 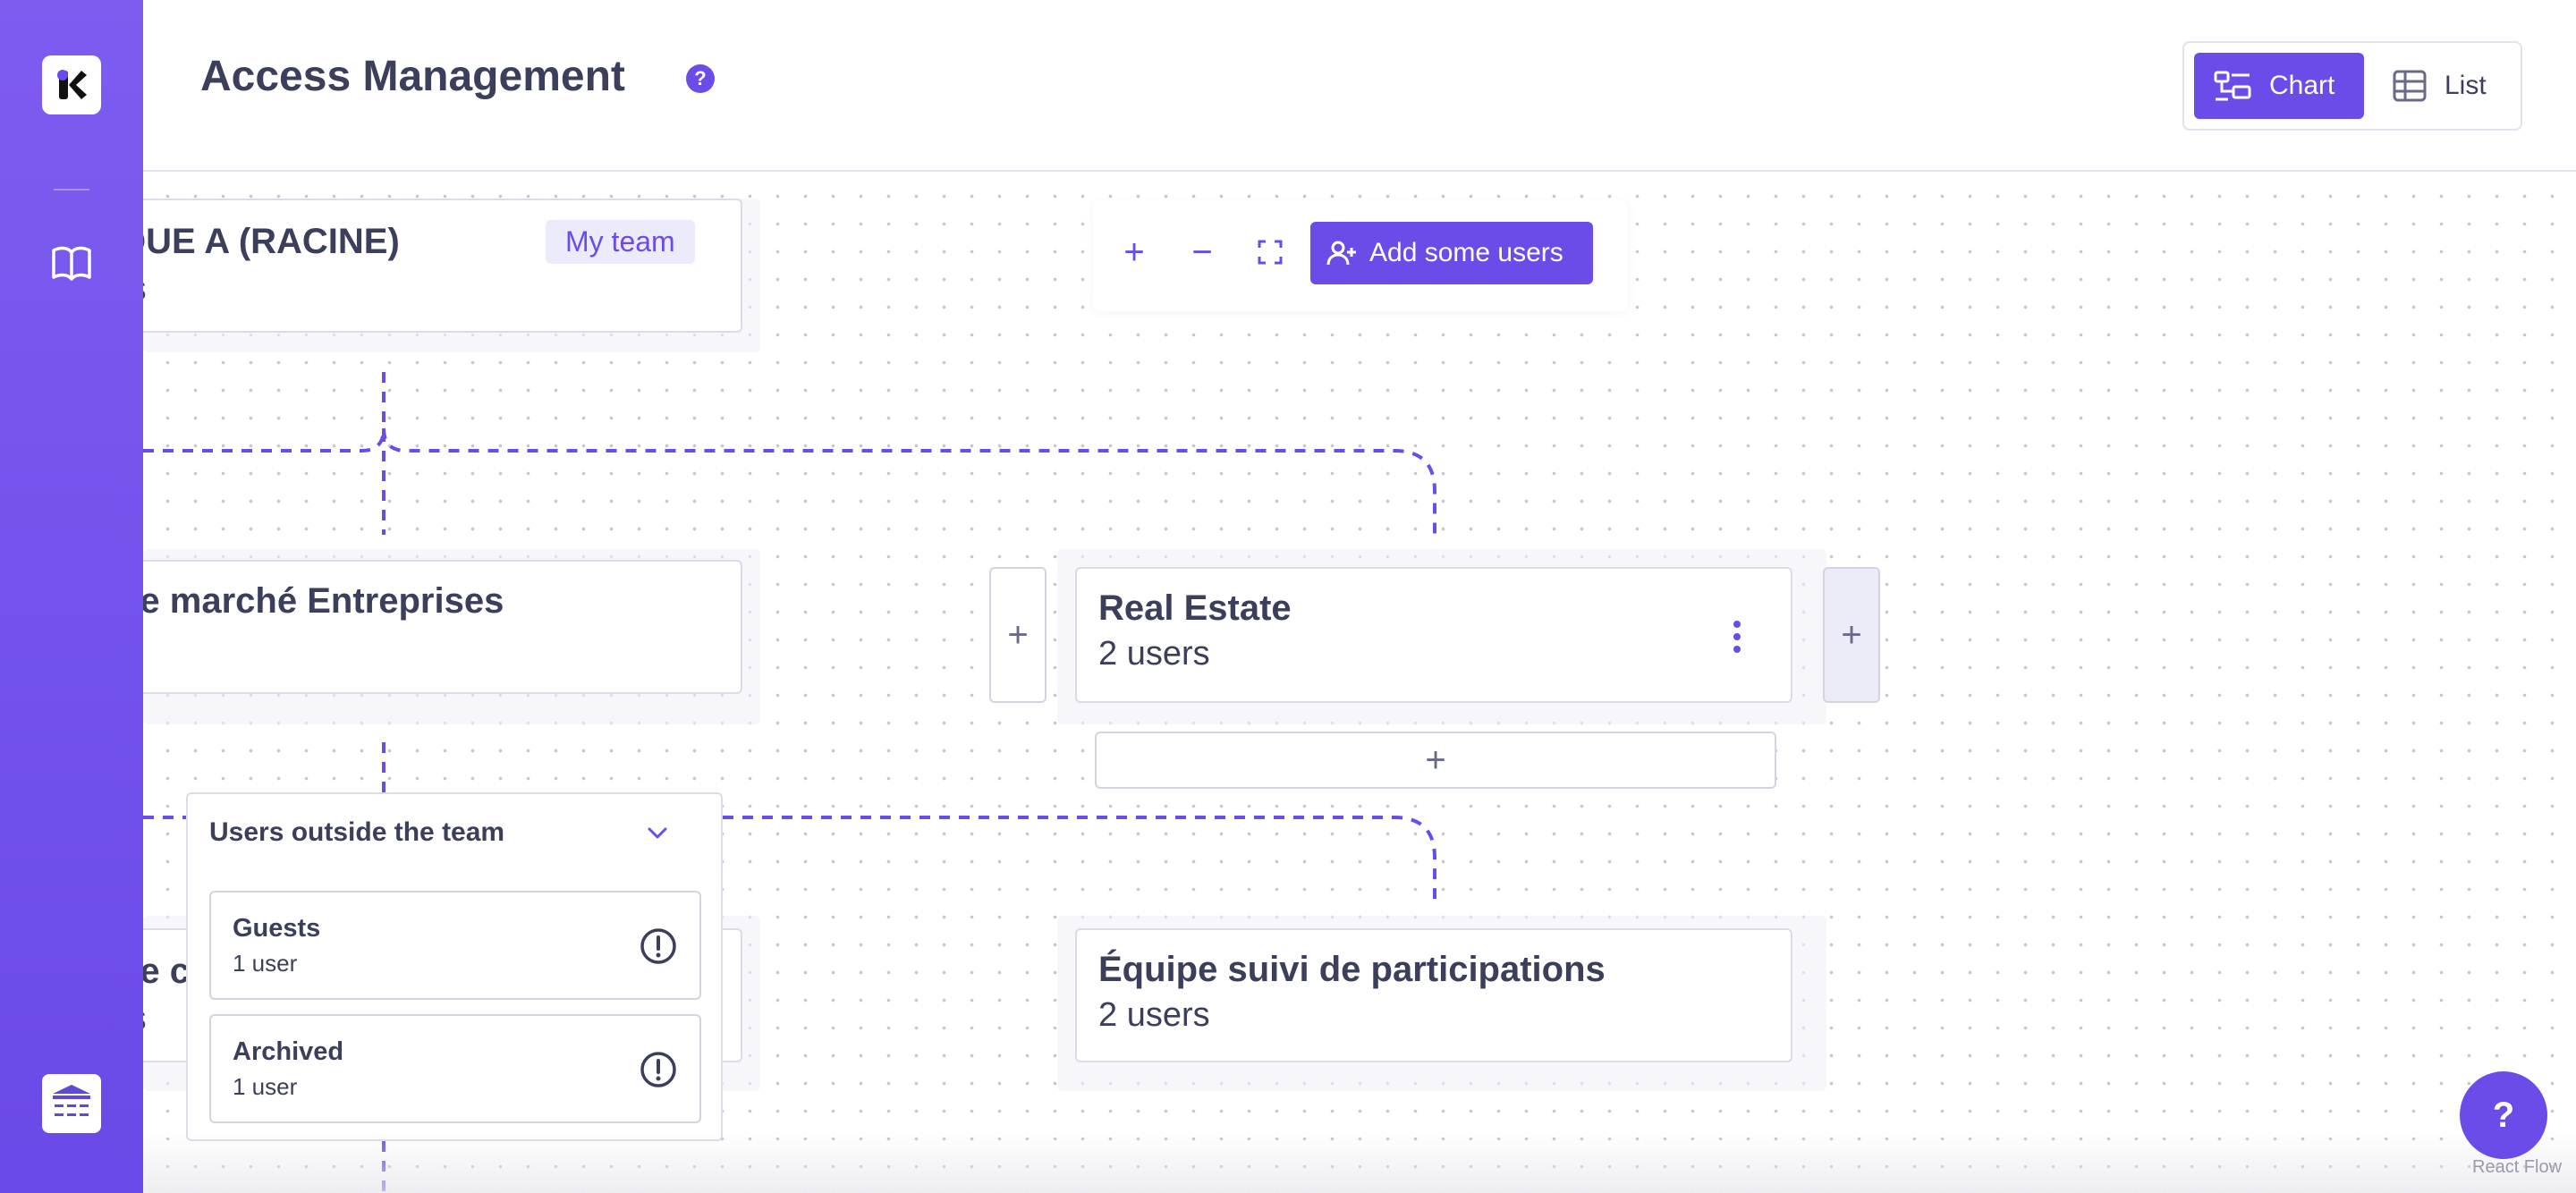 I want to click on more-options-icon, so click(x=1737, y=637).